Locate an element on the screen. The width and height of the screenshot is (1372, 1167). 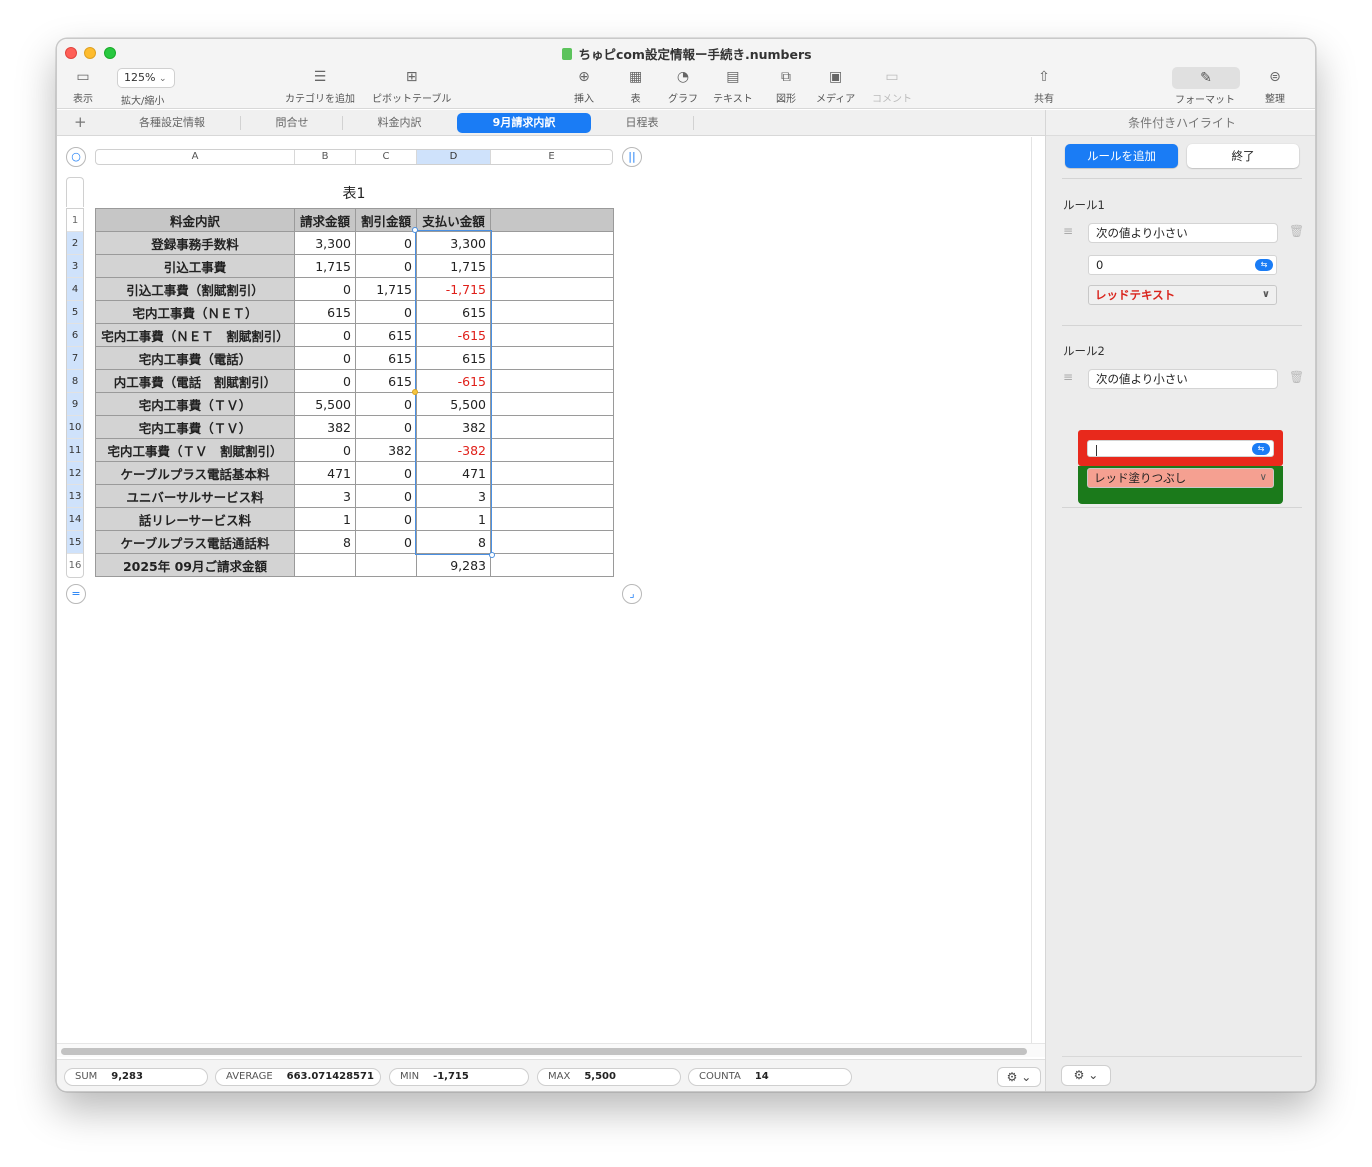
row-header: 3 is located at coordinates (75, 266).